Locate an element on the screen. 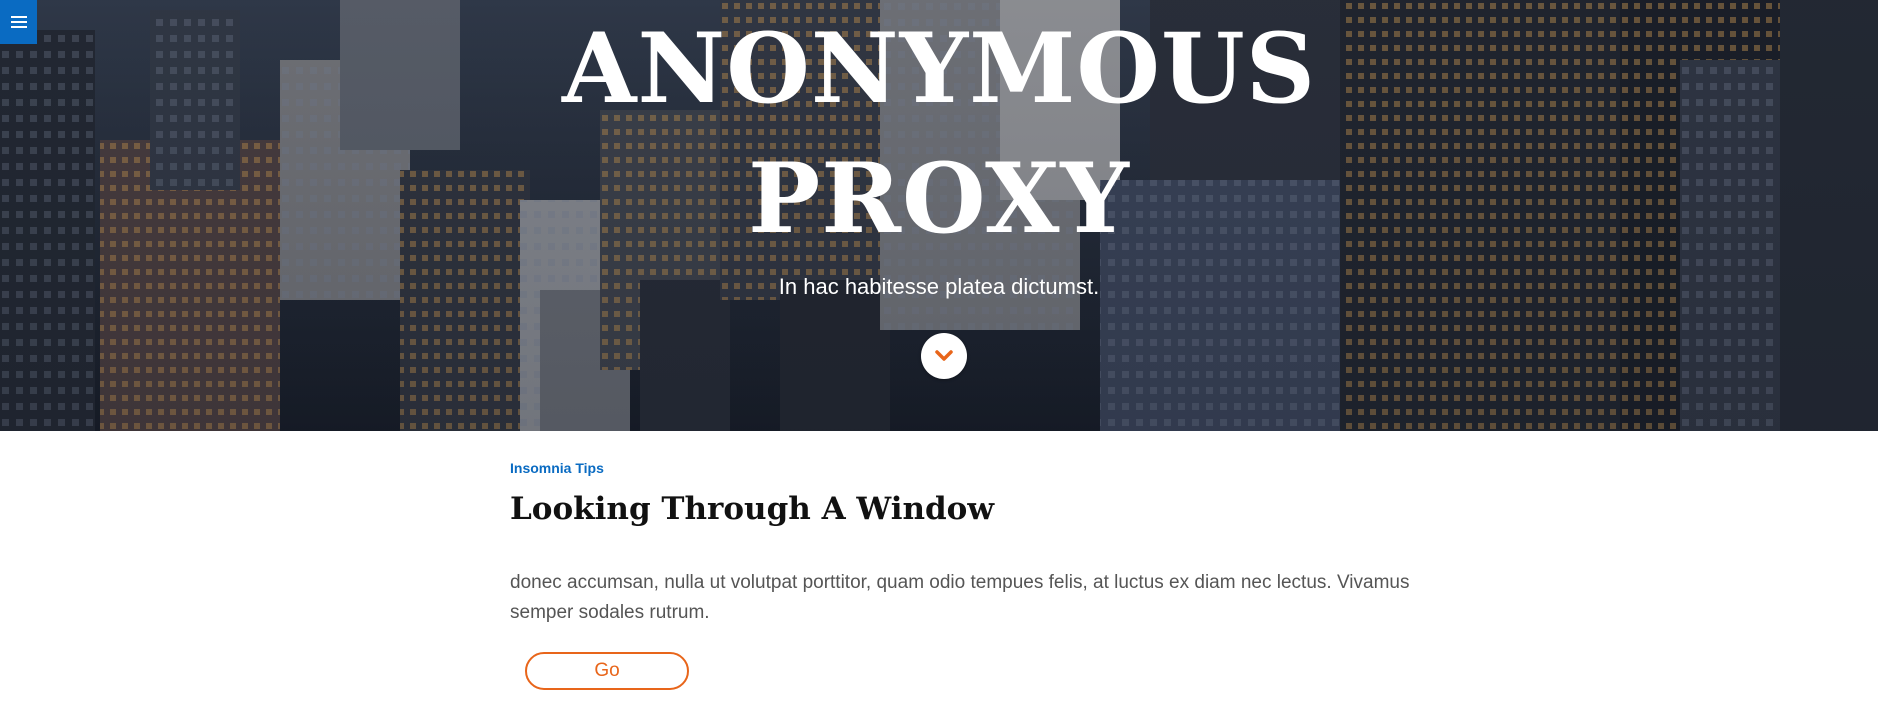  hero-title-line-1: ANONYMOUS is located at coordinates (939, 68).